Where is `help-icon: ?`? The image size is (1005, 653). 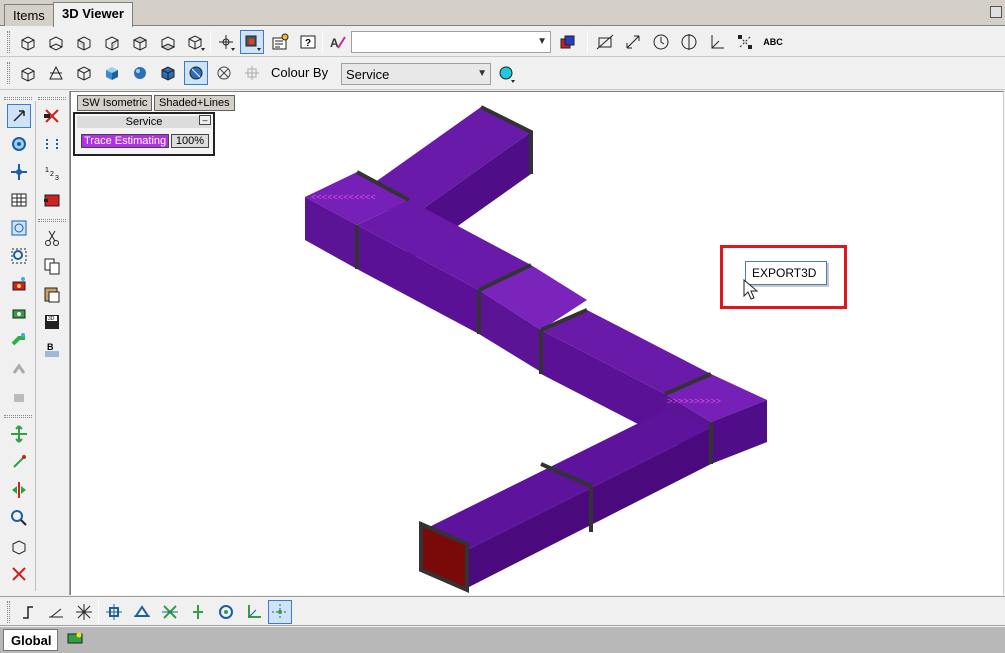
help-icon: ? is located at coordinates (308, 42).